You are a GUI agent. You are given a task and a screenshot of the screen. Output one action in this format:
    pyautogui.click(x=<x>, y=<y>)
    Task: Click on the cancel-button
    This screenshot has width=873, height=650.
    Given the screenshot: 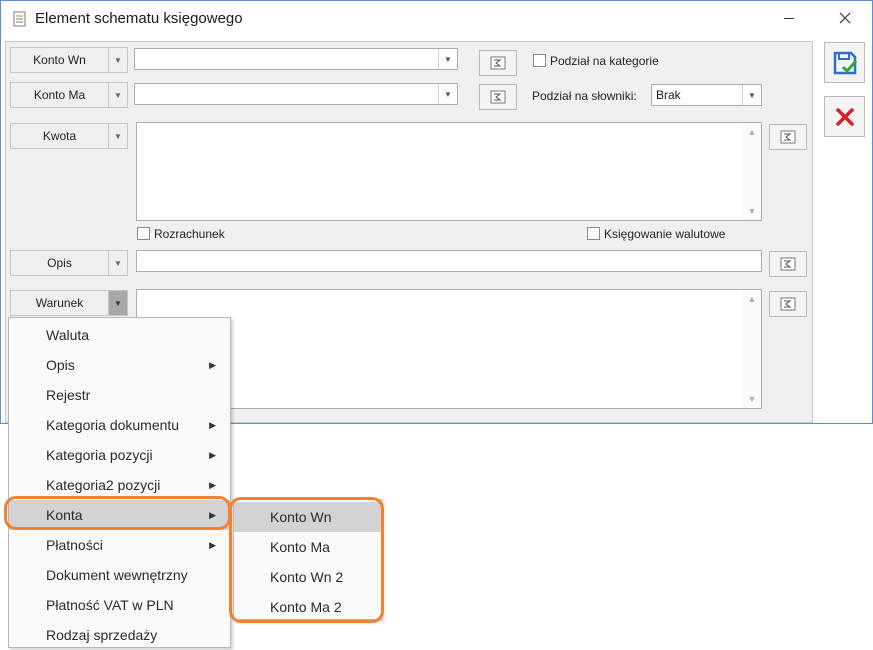 What is the action you would take?
    pyautogui.click(x=844, y=116)
    